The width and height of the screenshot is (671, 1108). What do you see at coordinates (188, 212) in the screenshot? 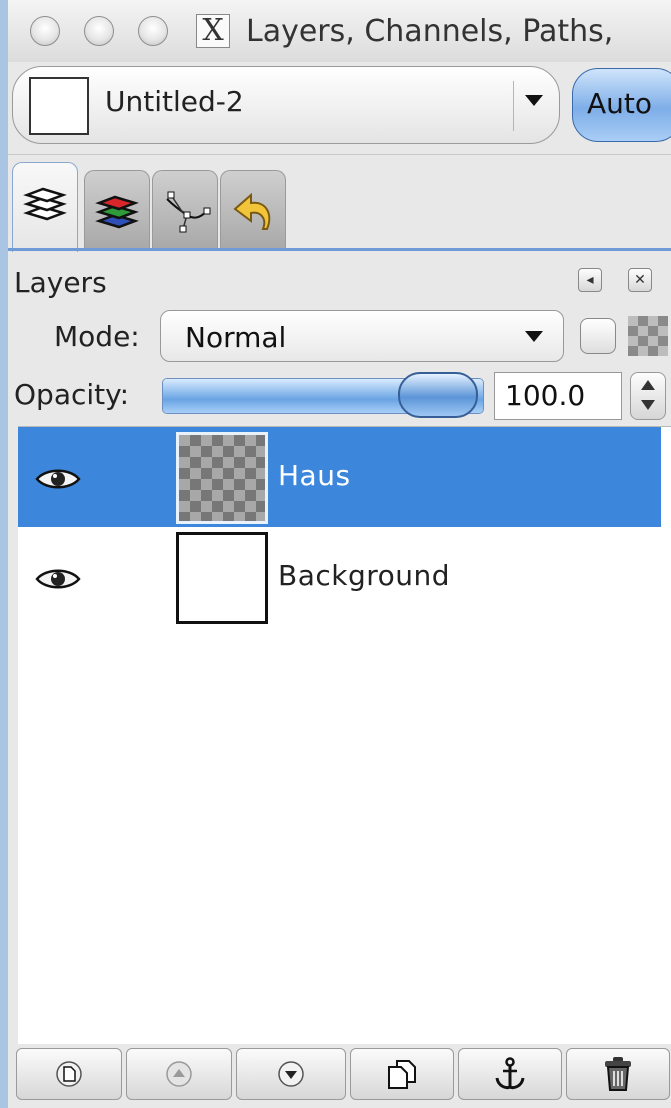
I see `paths-icon` at bounding box center [188, 212].